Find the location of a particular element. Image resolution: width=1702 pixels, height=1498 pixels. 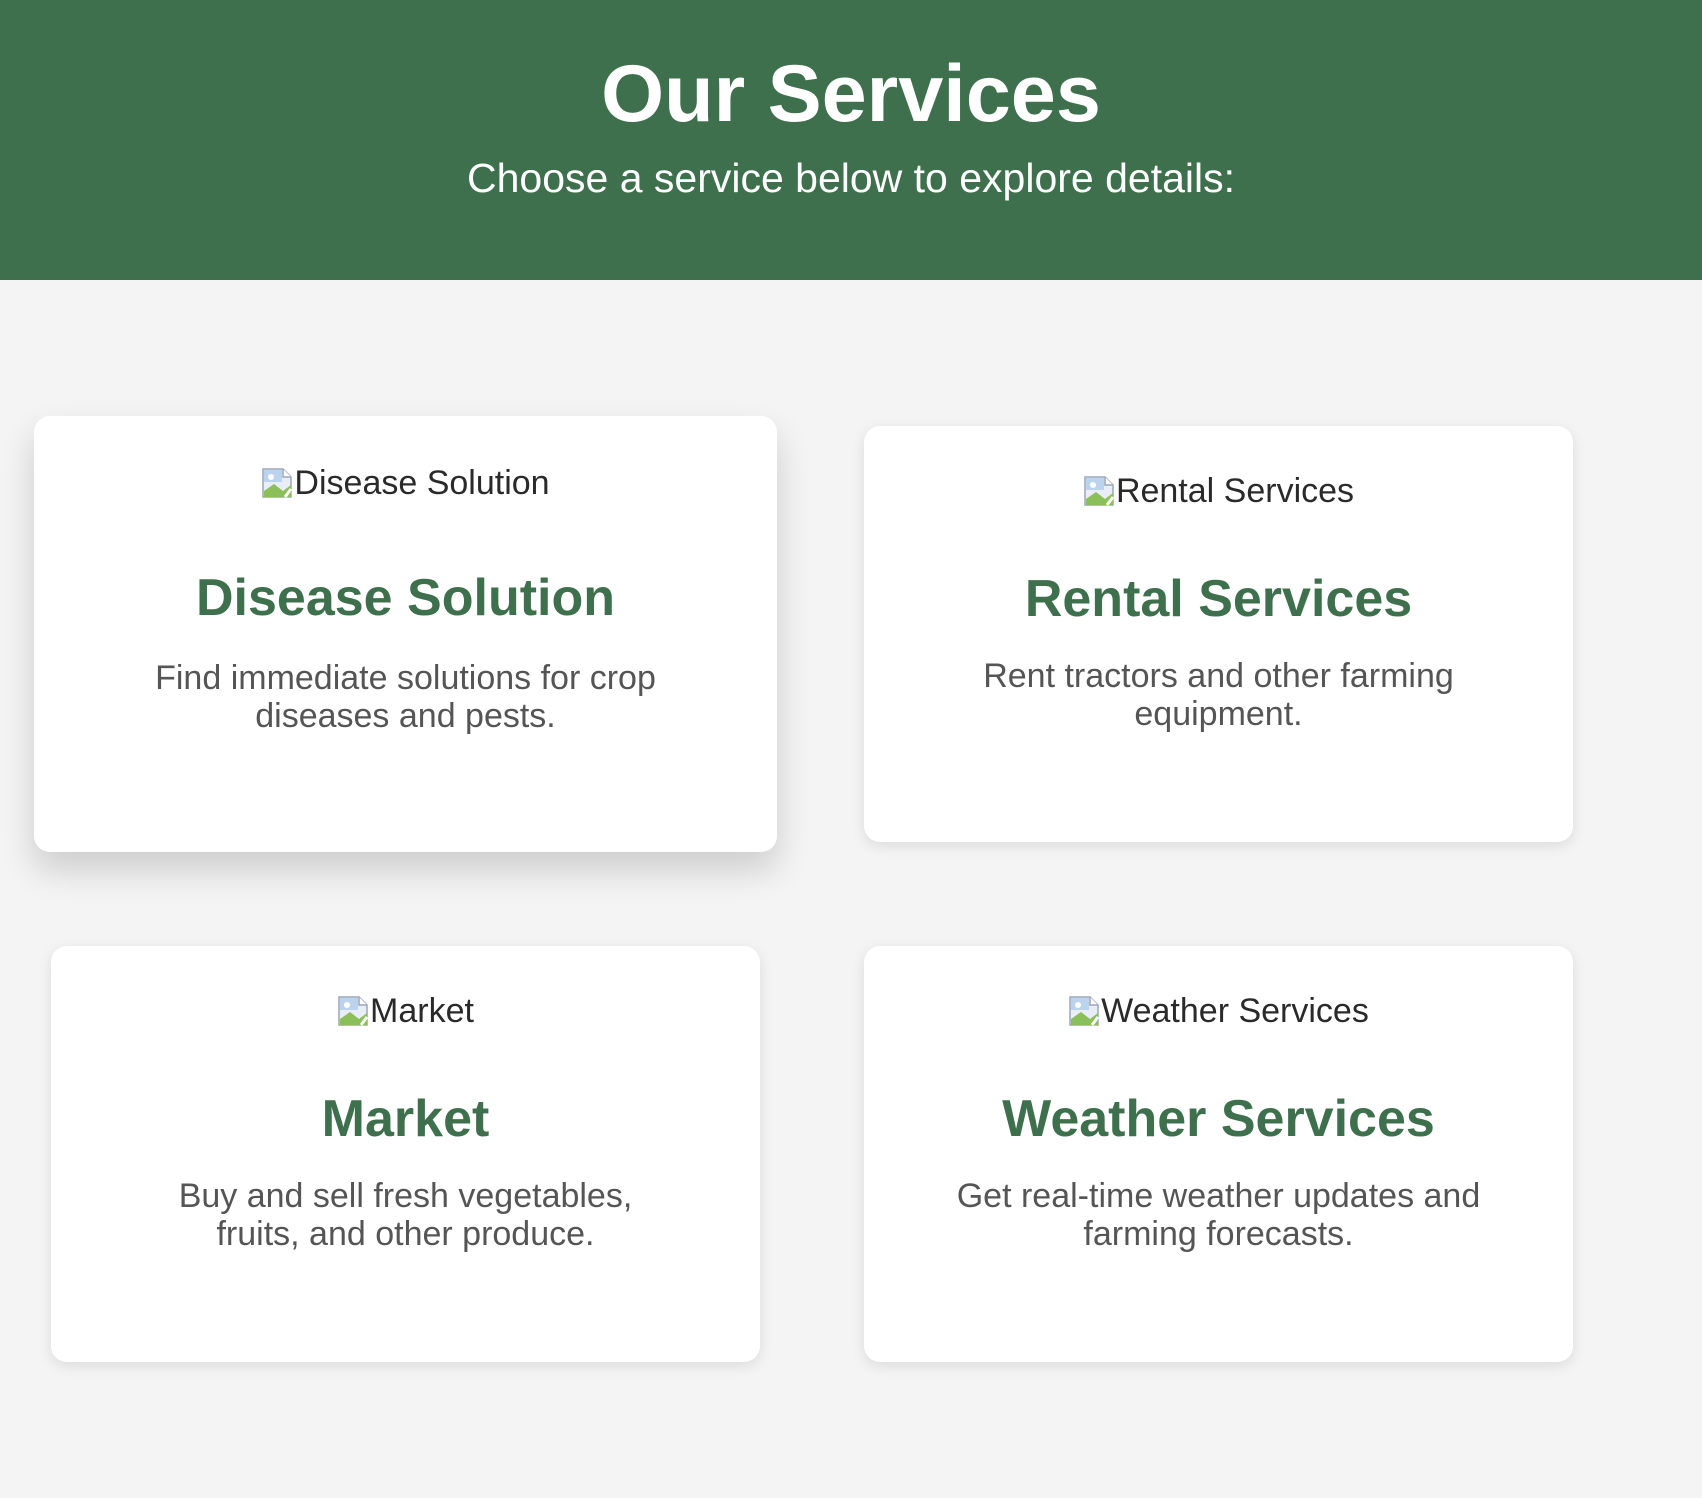

service-image: Market is located at coordinates (405, 1011).